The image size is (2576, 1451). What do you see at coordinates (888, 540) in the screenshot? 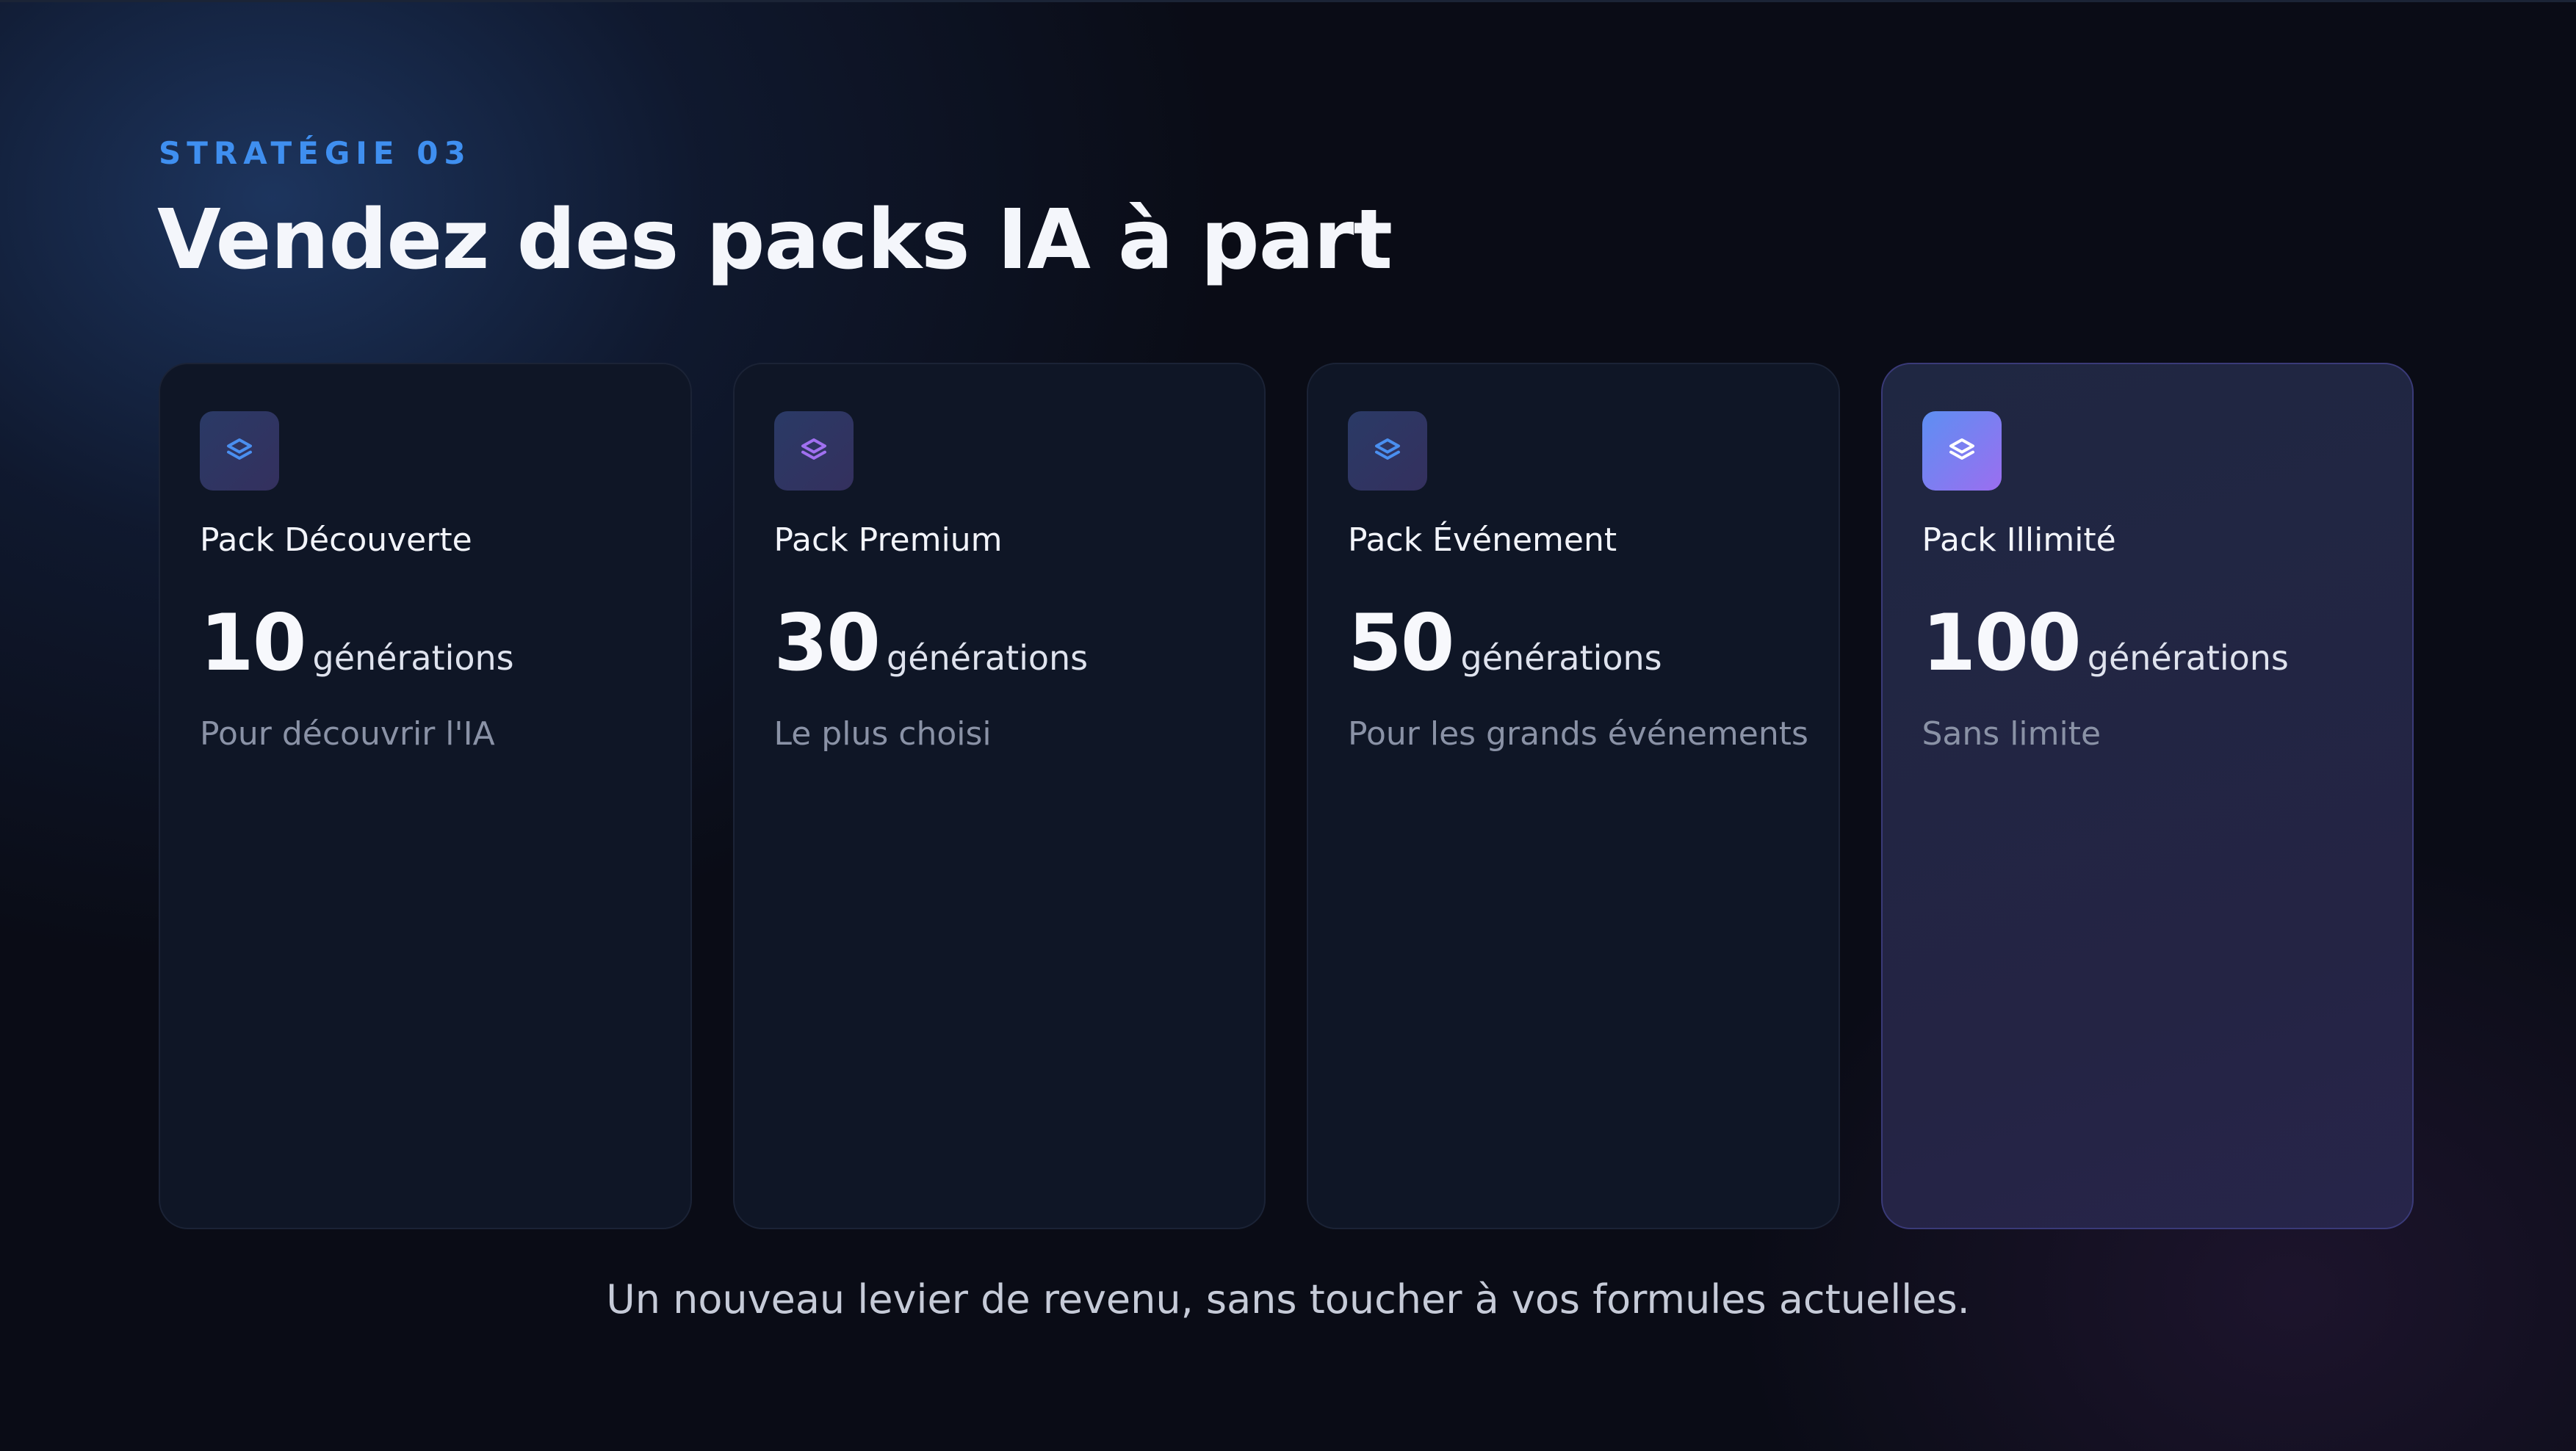
I see `pack-name: Pack Premium` at bounding box center [888, 540].